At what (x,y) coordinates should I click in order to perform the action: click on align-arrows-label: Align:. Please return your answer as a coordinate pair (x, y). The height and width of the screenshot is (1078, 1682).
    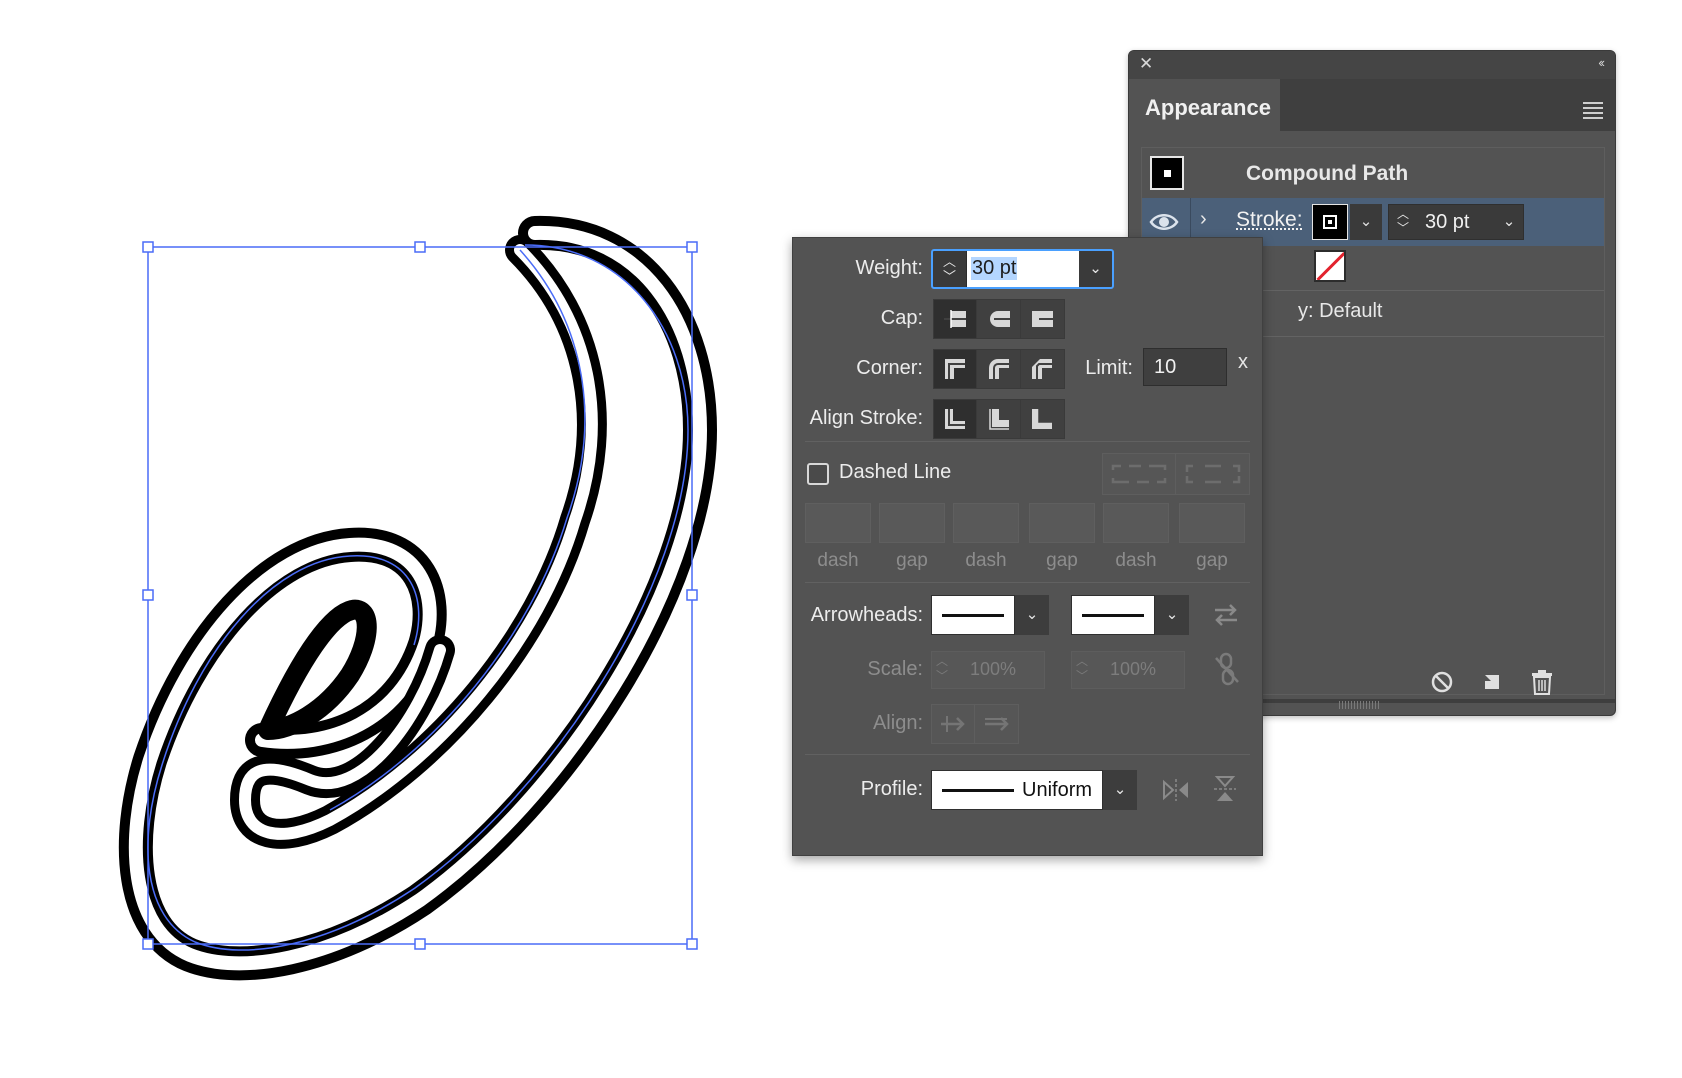
    Looking at the image, I should click on (897, 723).